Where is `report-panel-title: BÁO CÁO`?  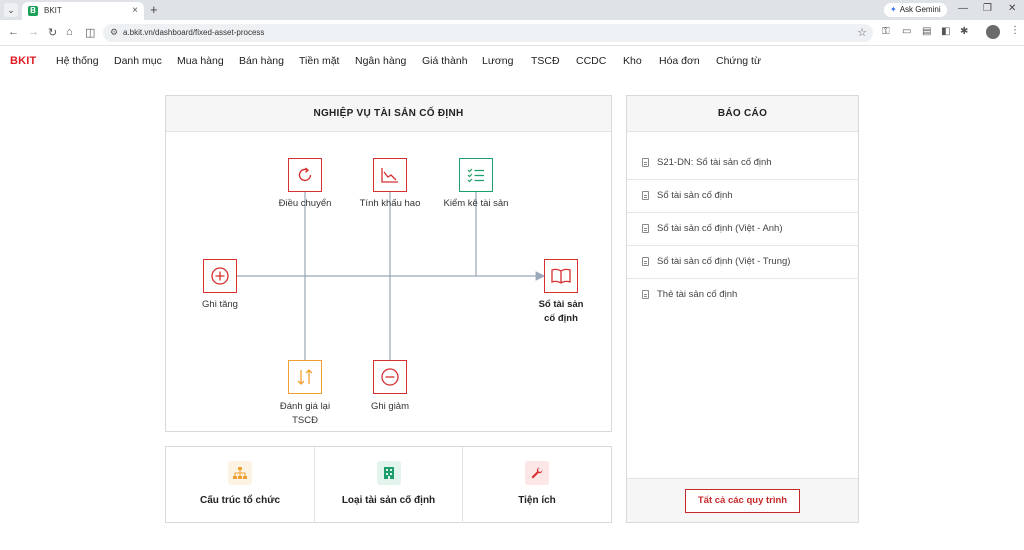 report-panel-title: BÁO CÁO is located at coordinates (742, 114).